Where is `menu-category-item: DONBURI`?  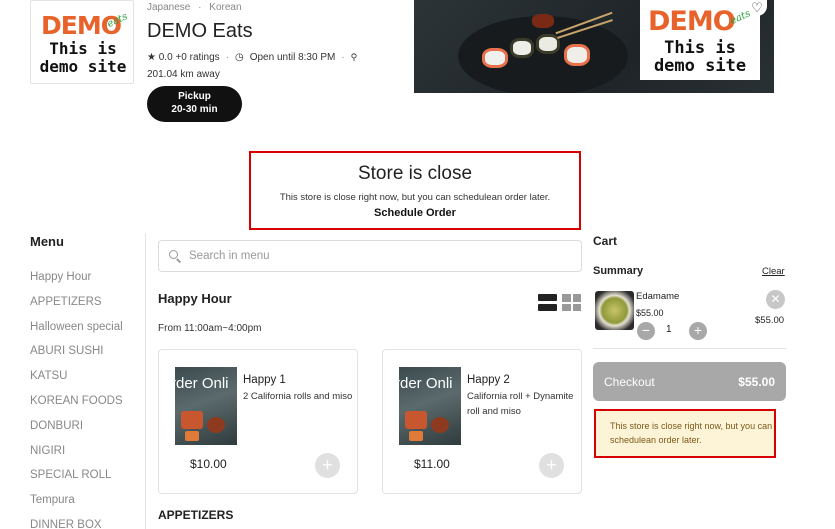 menu-category-item: DONBURI is located at coordinates (76, 431).